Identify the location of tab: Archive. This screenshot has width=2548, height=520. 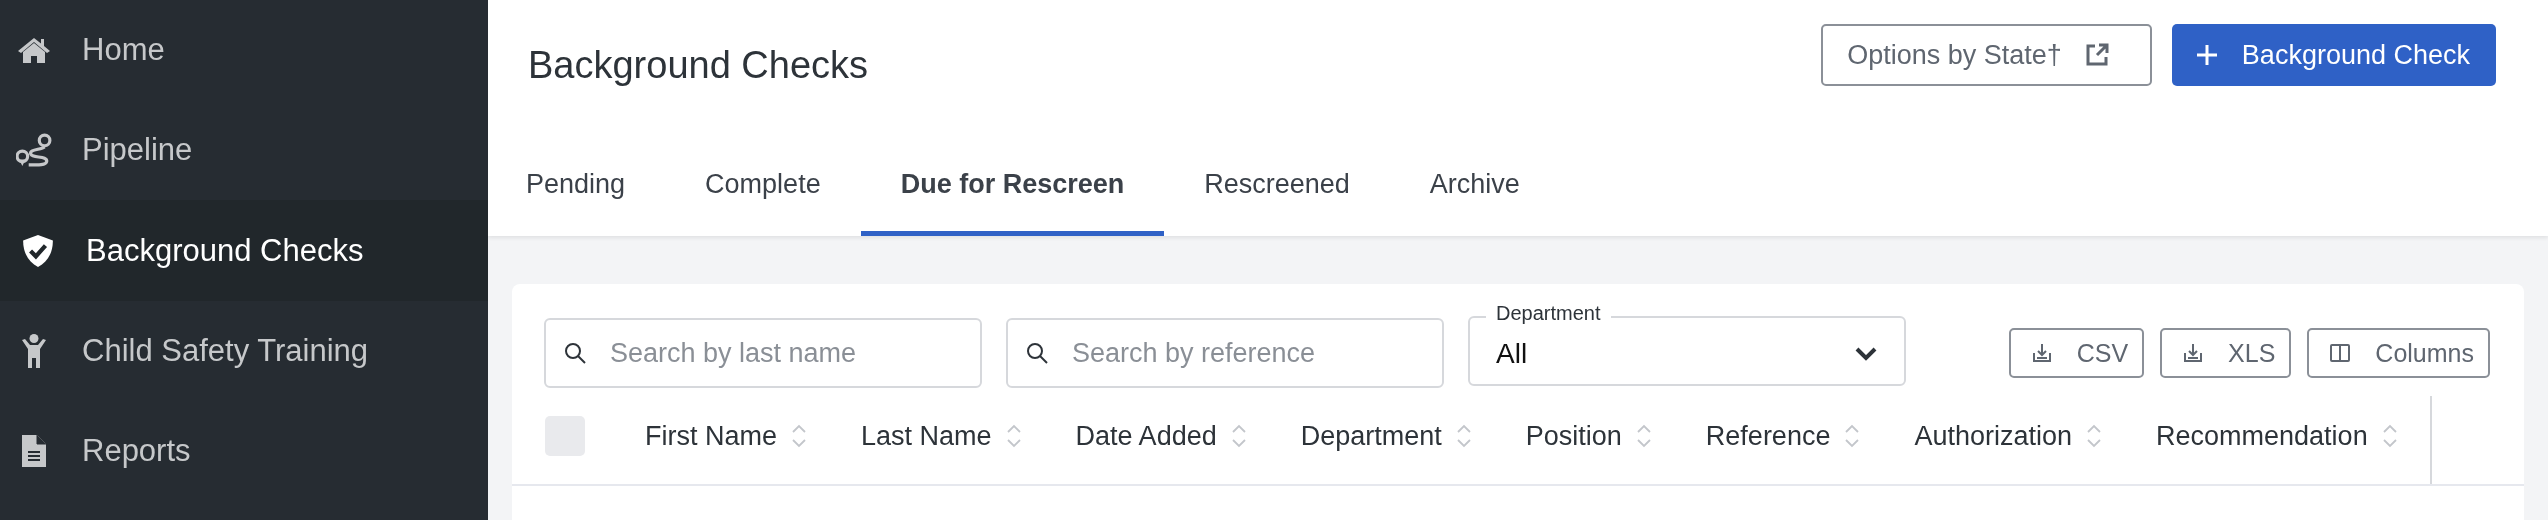
(1474, 187).